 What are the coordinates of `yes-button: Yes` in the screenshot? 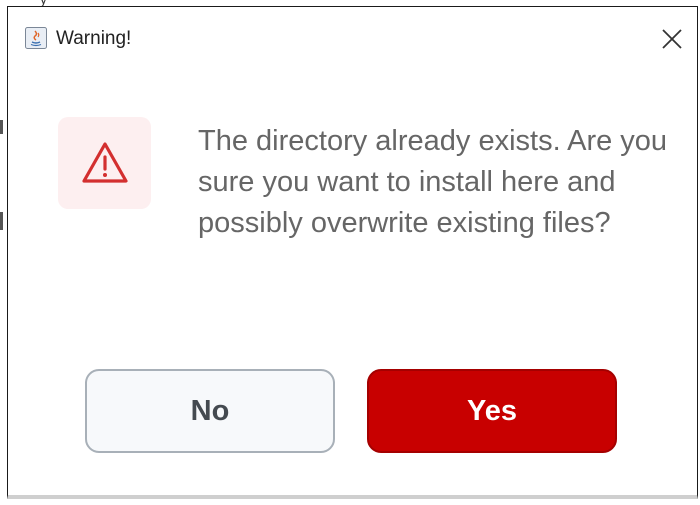 It's located at (492, 411).